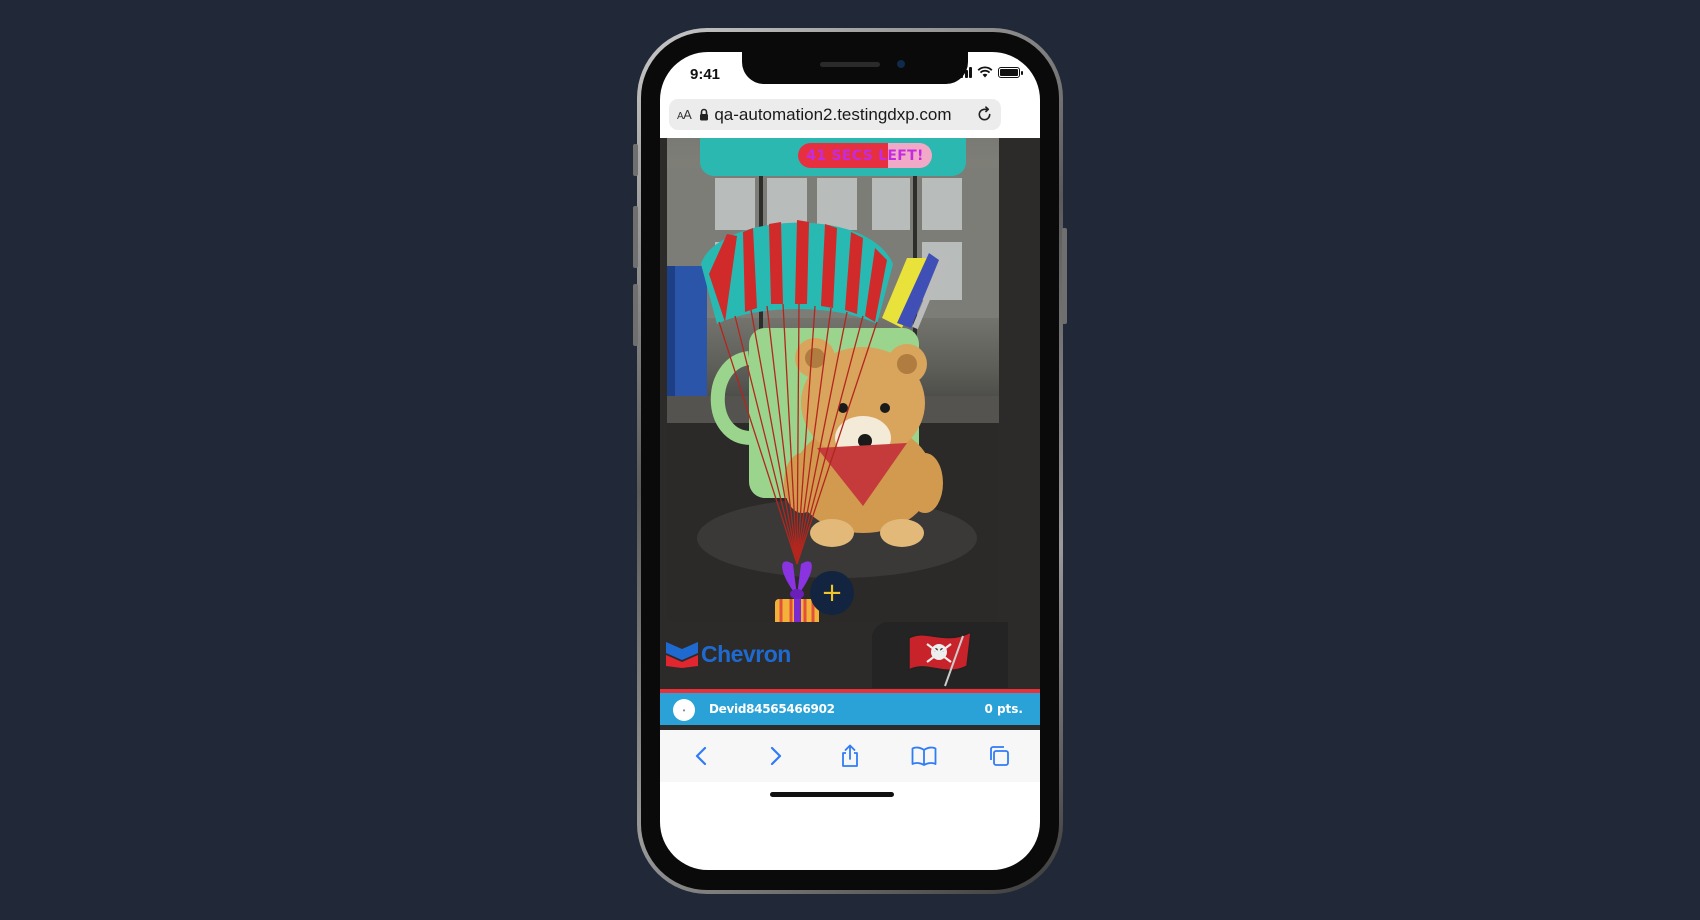 This screenshot has width=1700, height=920. Describe the element at coordinates (635, 237) in the screenshot. I see `volume-up-button` at that location.